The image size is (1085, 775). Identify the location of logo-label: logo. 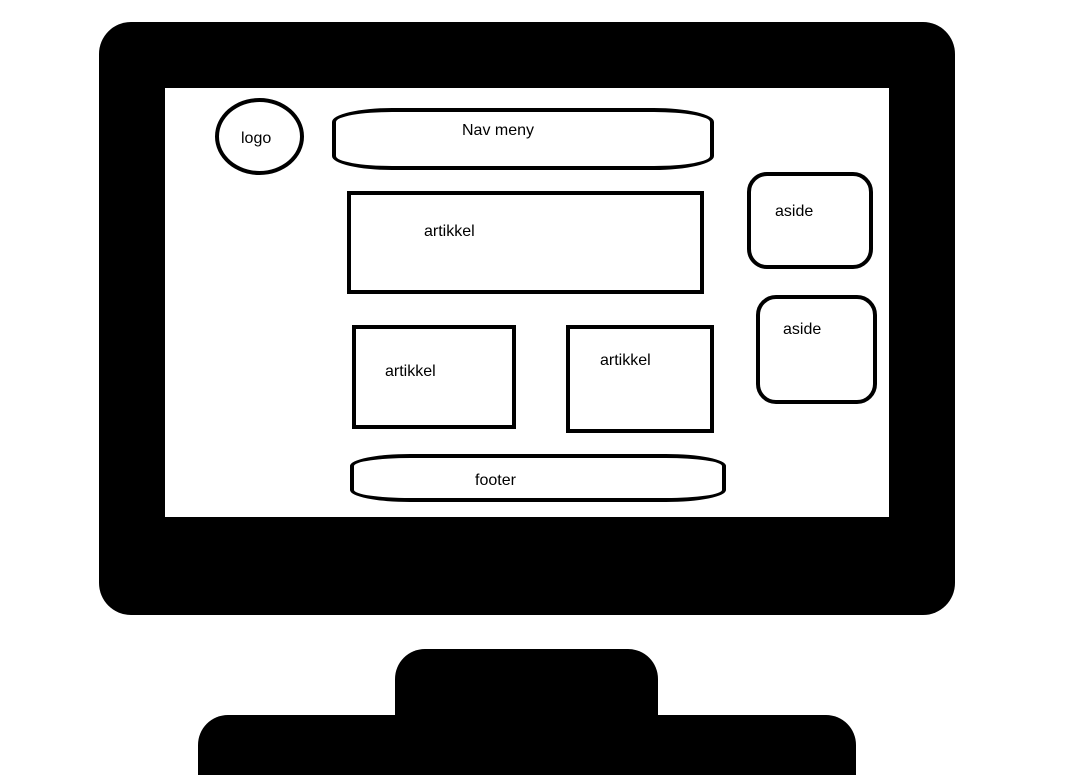
(256, 138).